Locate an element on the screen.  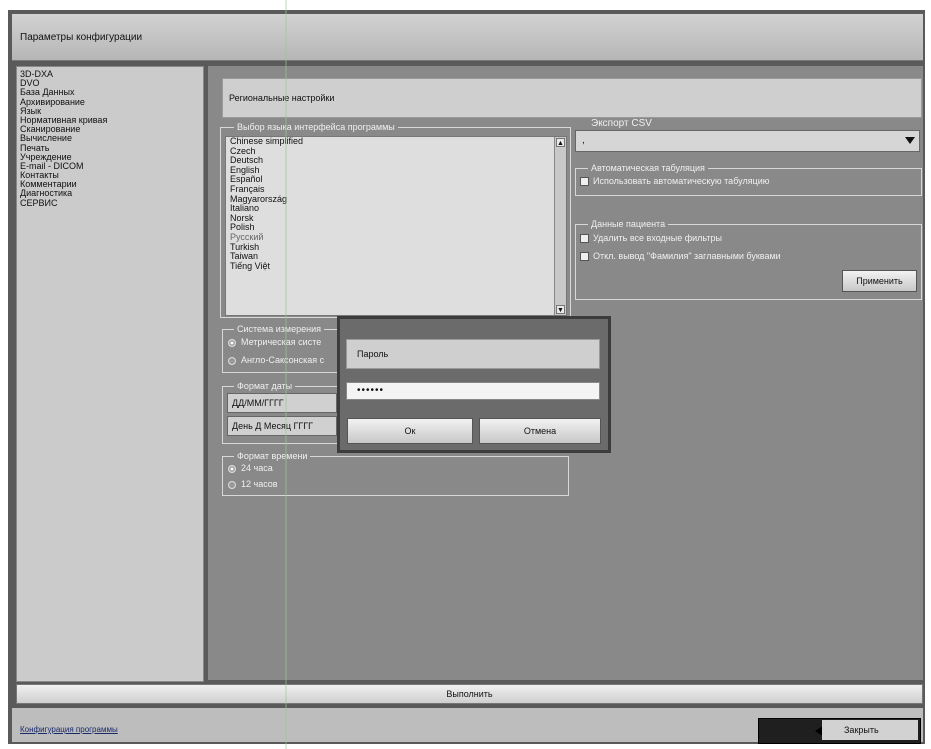
scroll-up-icon: ▲ is located at coordinates (560, 142).